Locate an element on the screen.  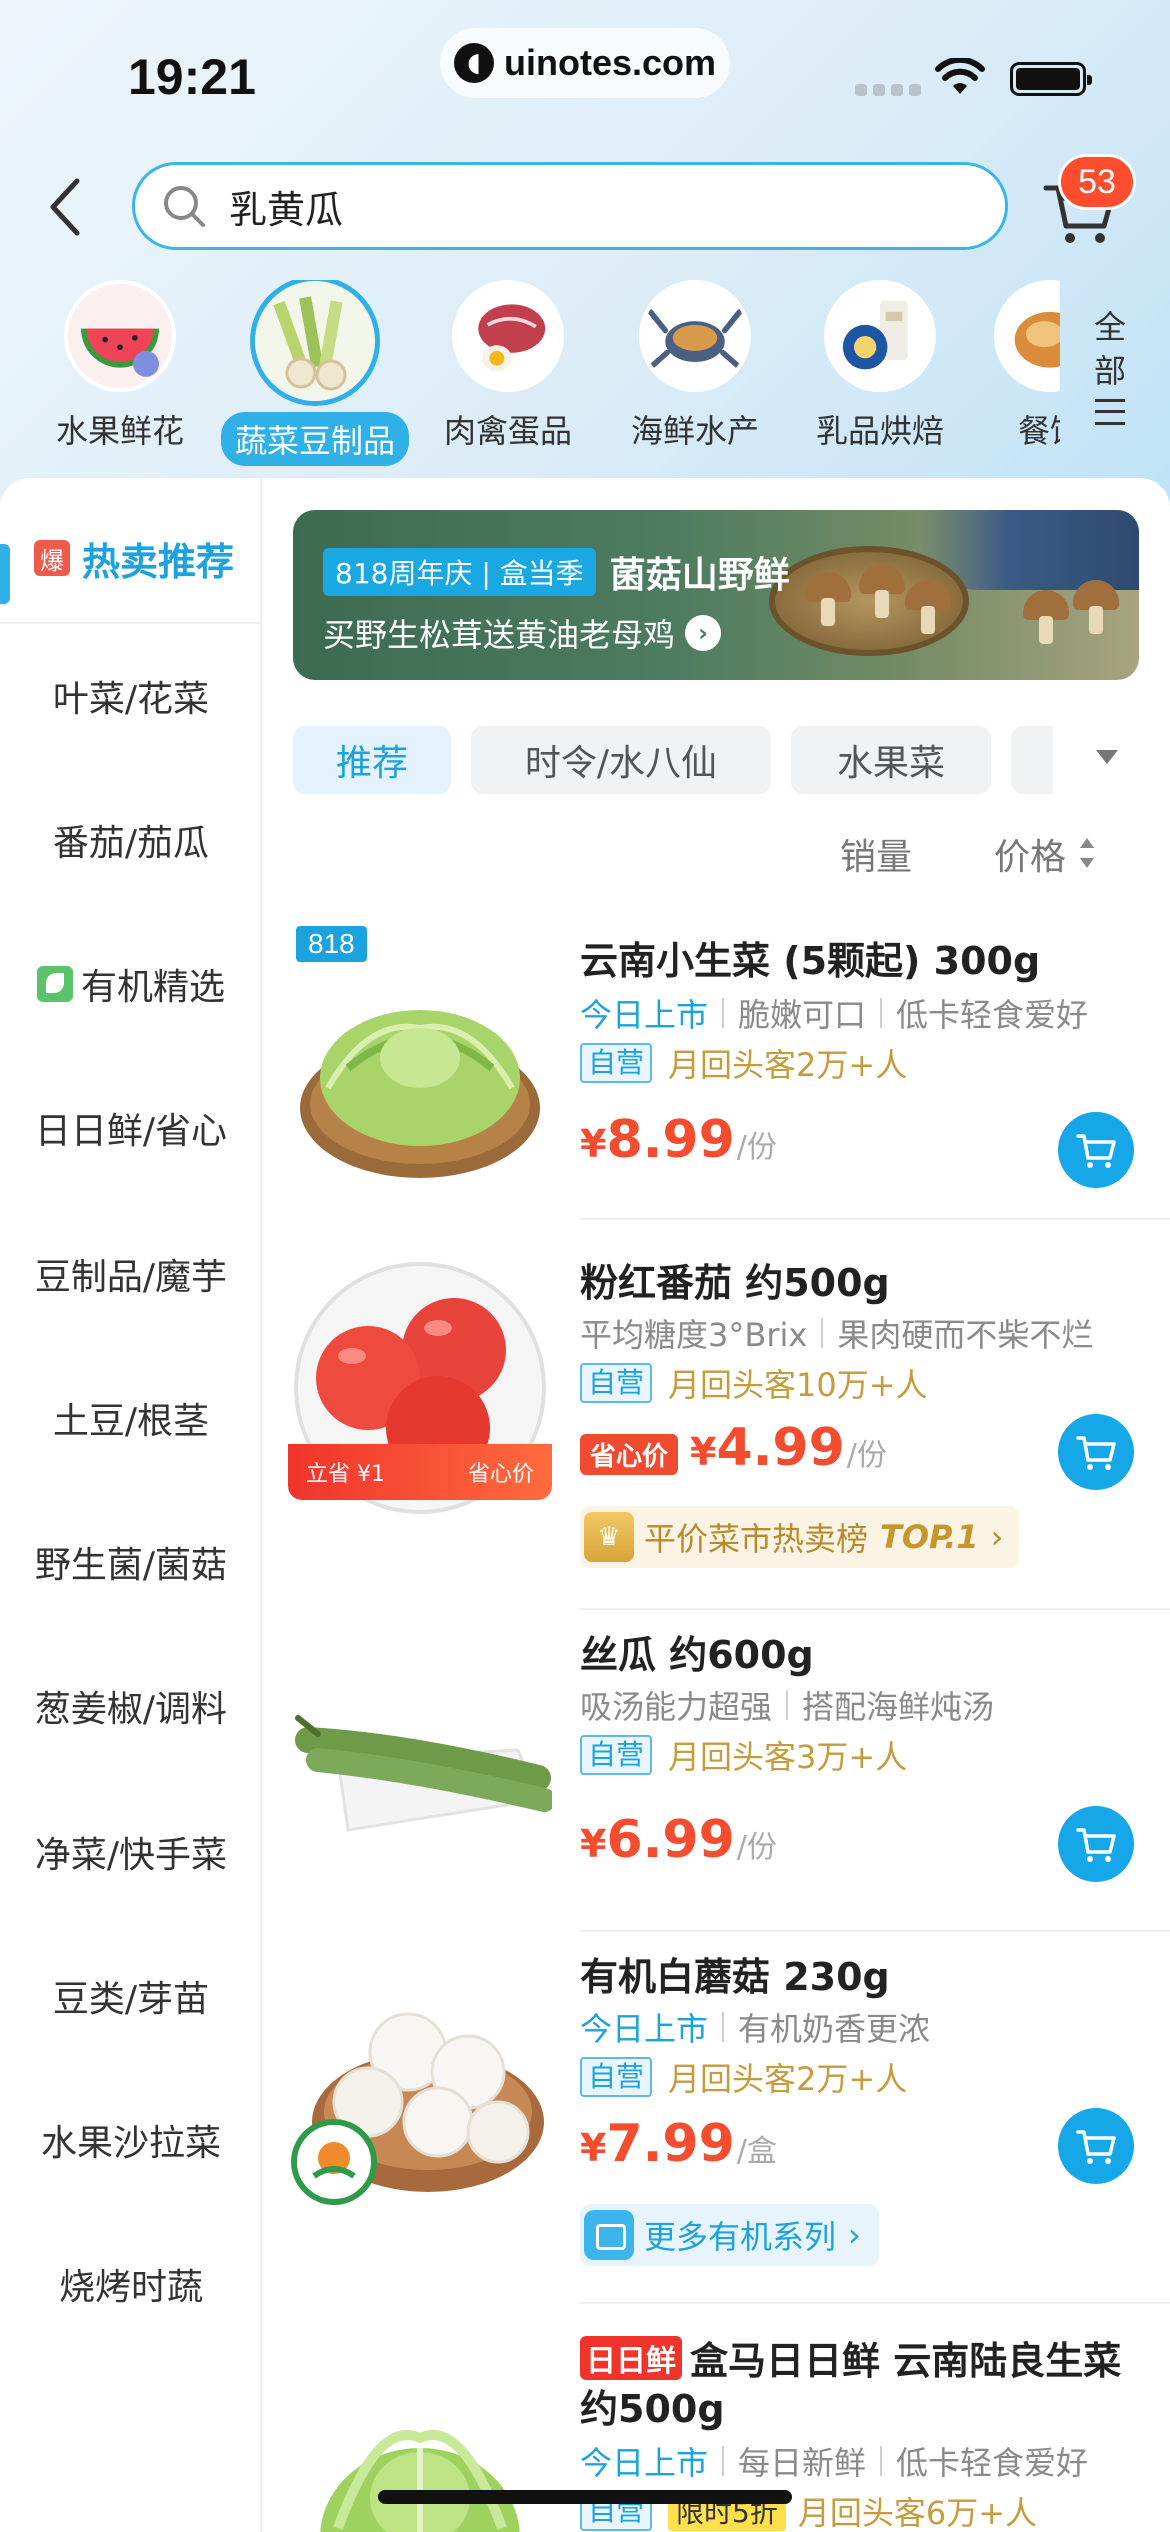
sidebar-item-beans: 豆类/芽苗 is located at coordinates (131, 1996).